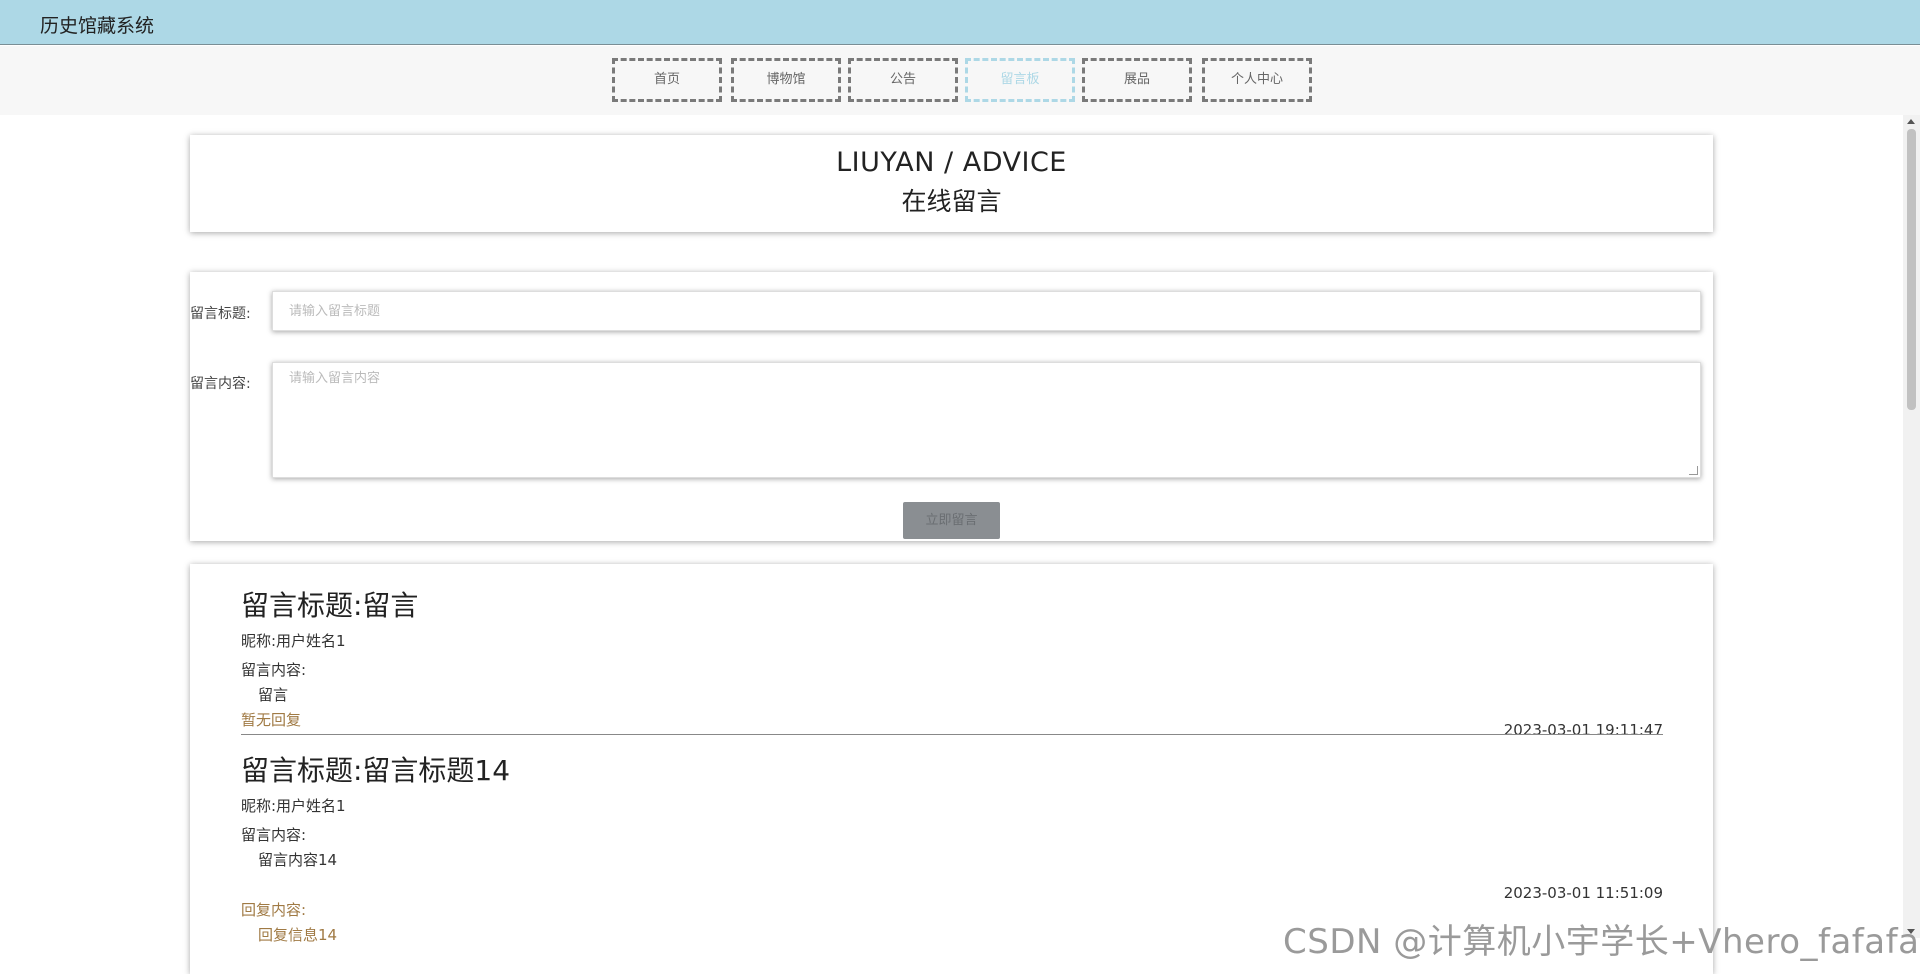 The image size is (1920, 974). Describe the element at coordinates (1601, 942) in the screenshot. I see `watermark: CSDN @计算机小宇学长+Vhero_fafafa` at that location.